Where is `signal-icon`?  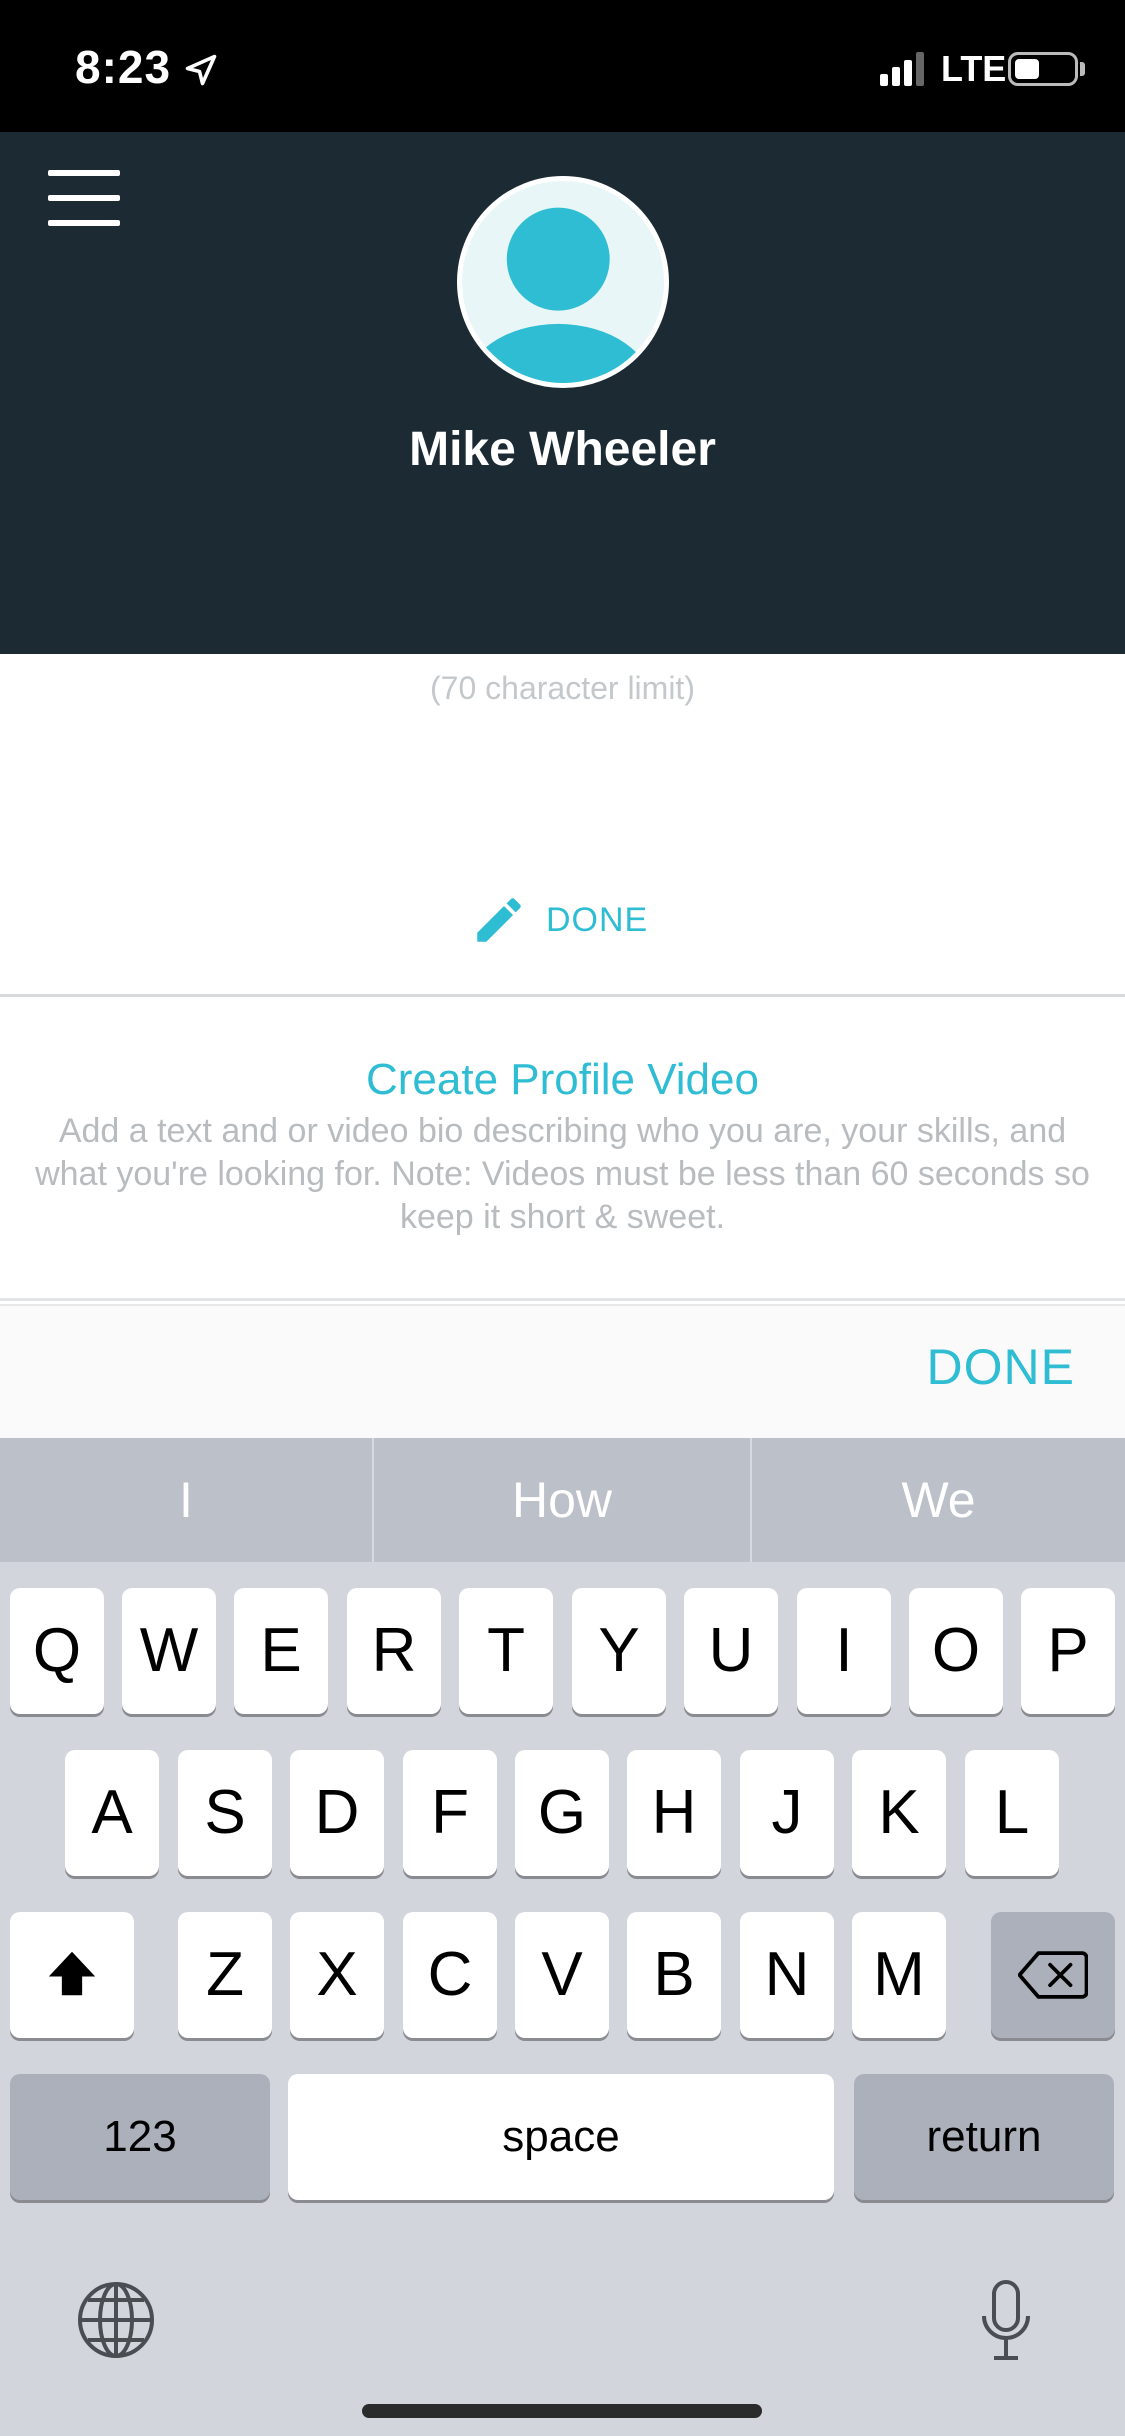
signal-icon is located at coordinates (902, 69).